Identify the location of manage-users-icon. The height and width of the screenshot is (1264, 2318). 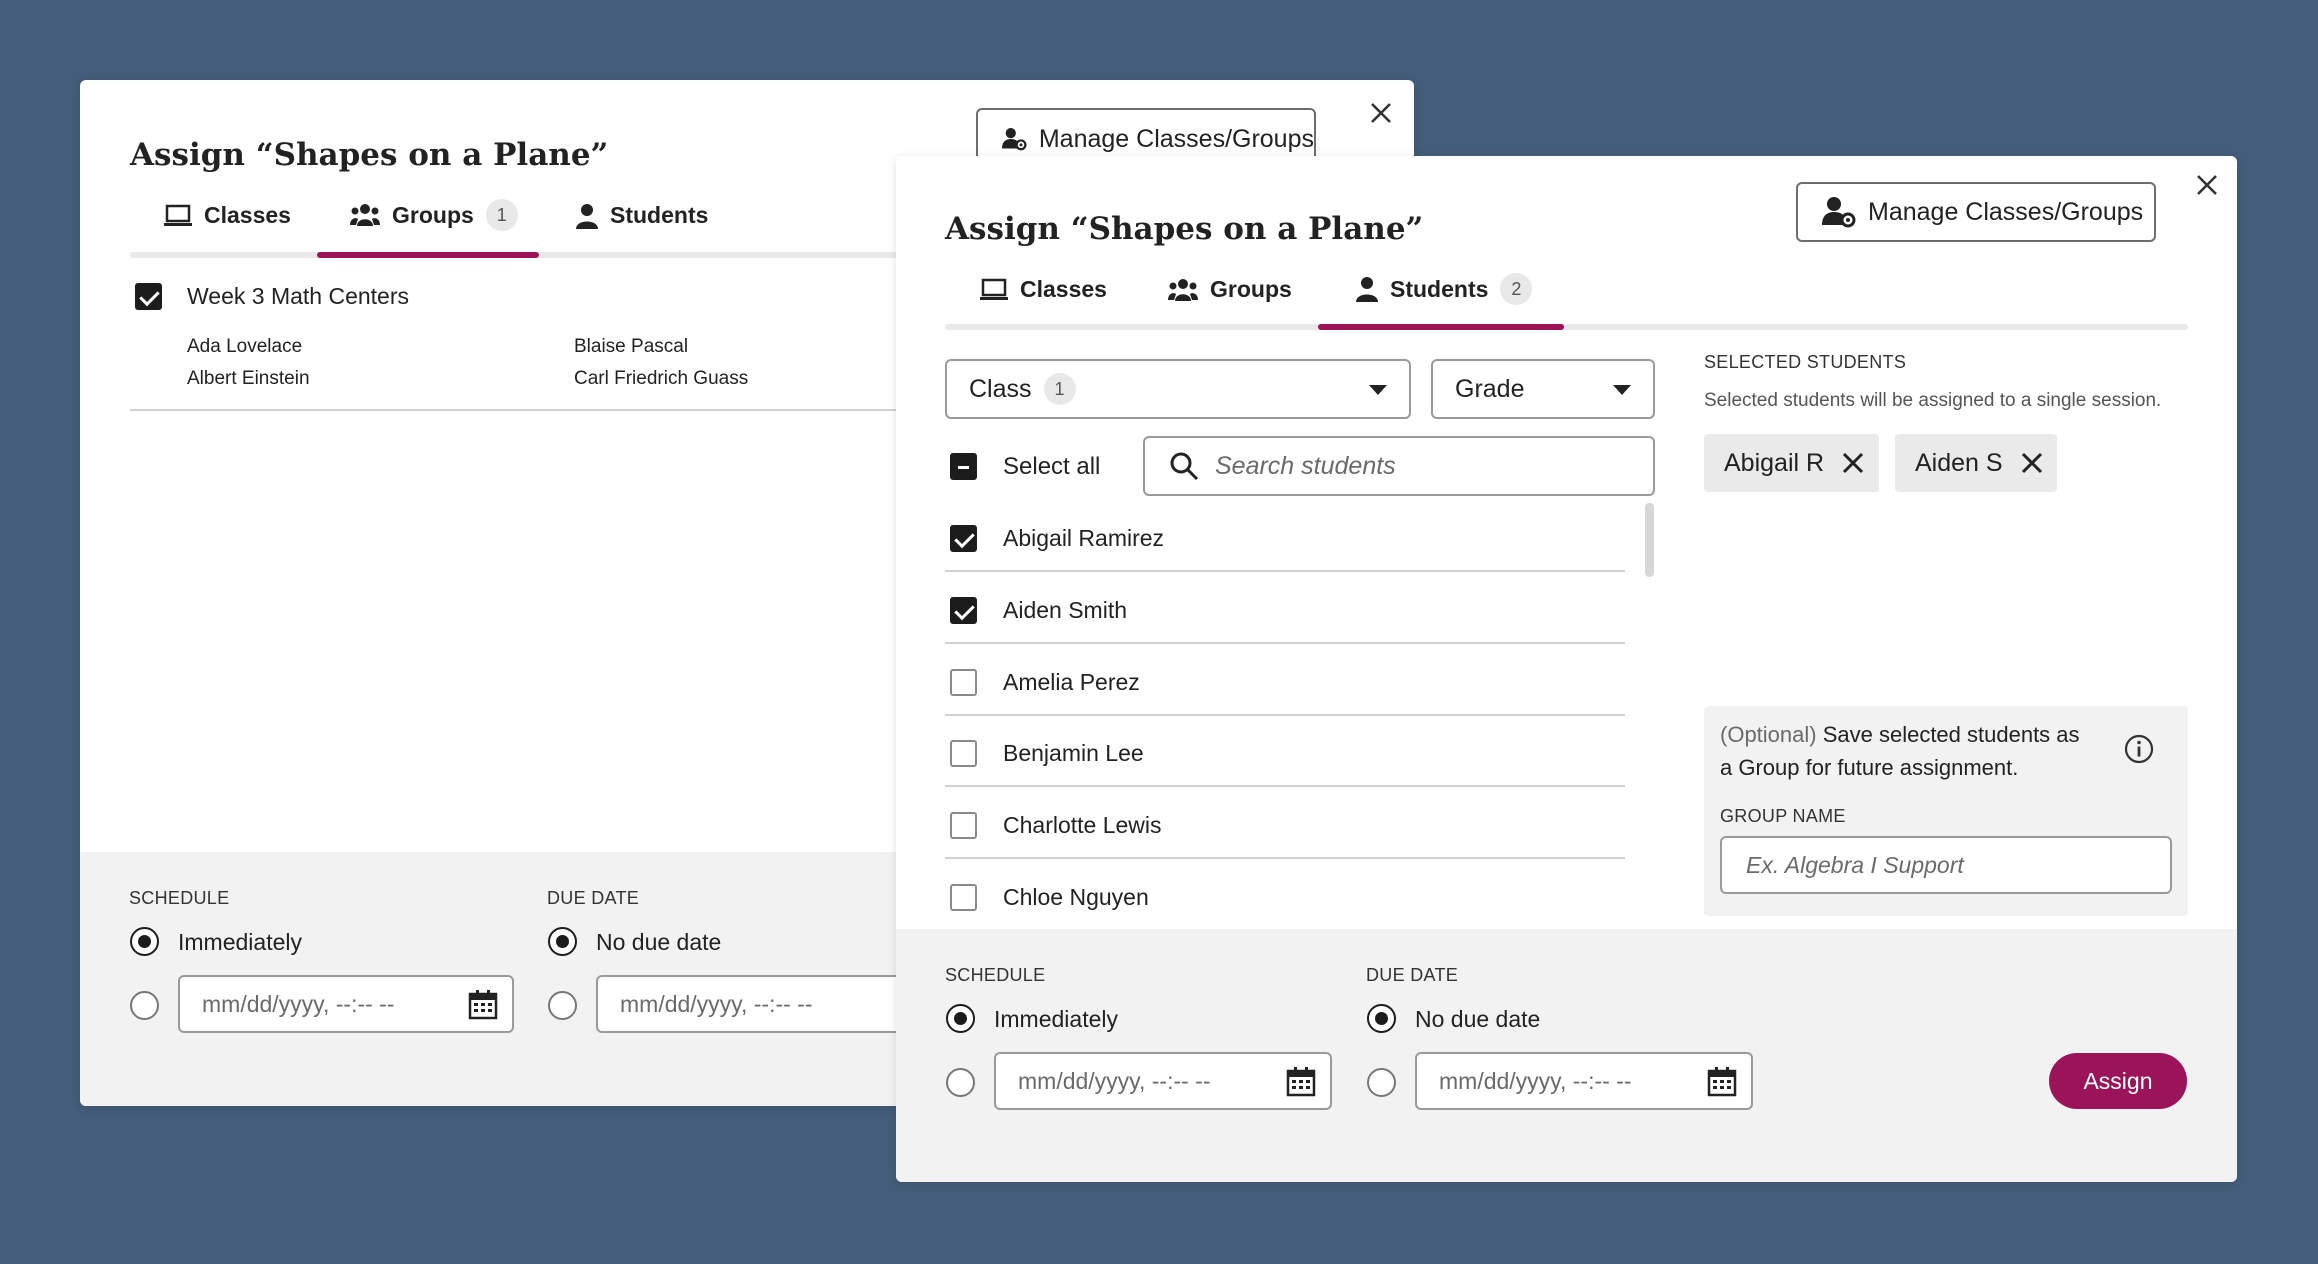
(1014, 139).